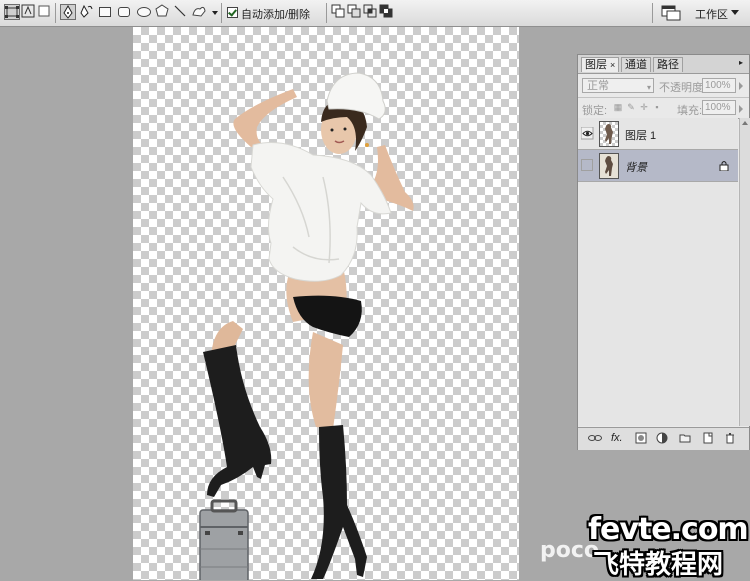  I want to click on tab-layers: 图层 ×, so click(600, 64).